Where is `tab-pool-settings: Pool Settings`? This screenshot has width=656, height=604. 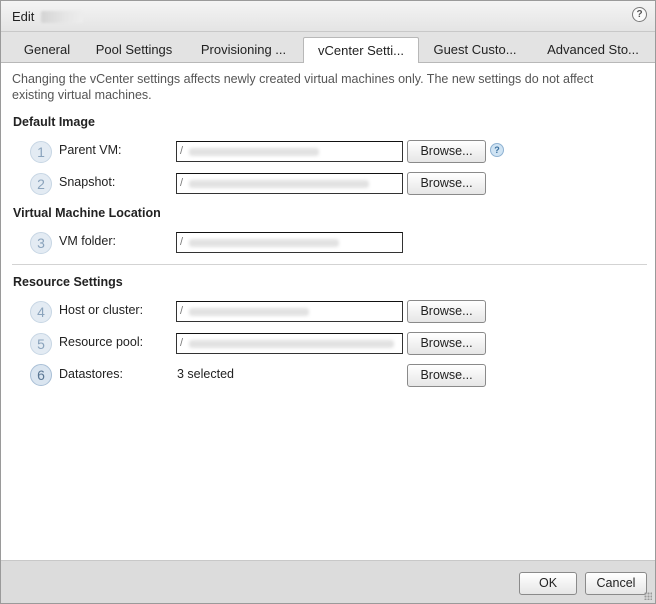
tab-pool-settings: Pool Settings is located at coordinates (134, 50).